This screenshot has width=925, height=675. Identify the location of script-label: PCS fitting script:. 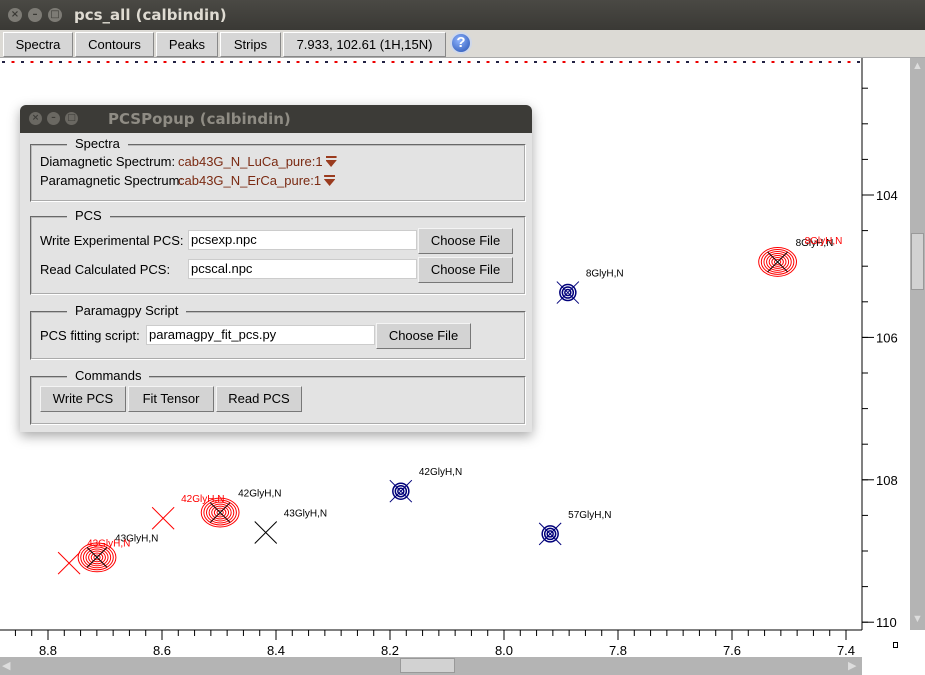
(90, 335).